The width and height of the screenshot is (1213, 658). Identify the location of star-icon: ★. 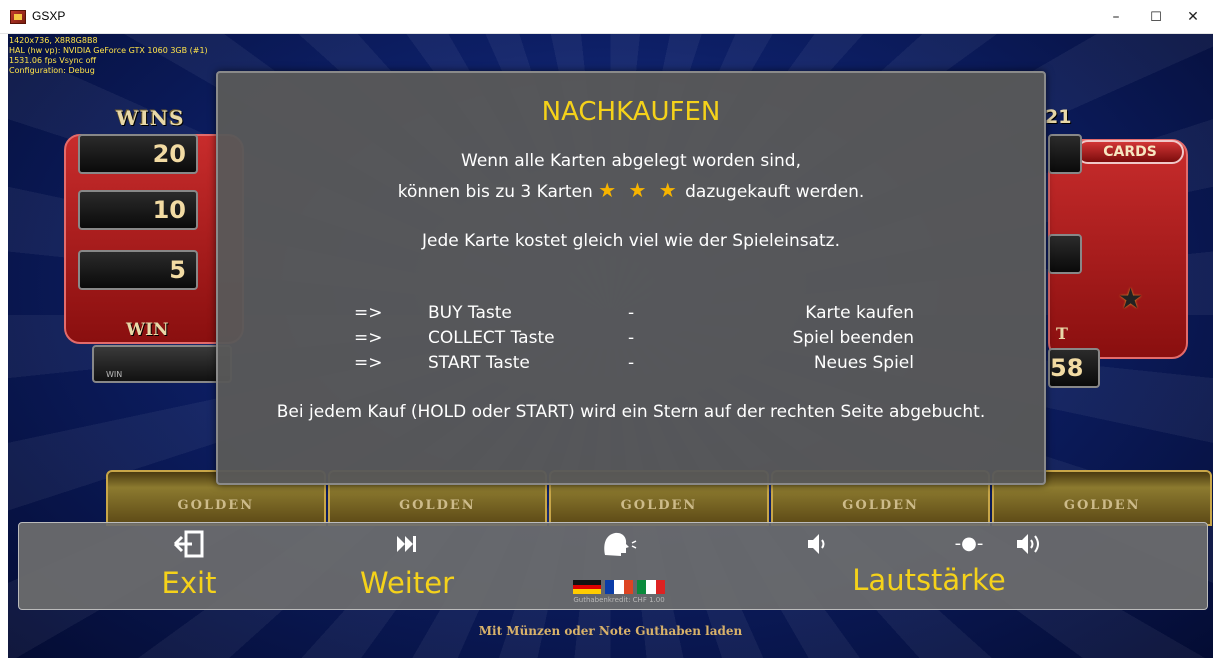
(1131, 298).